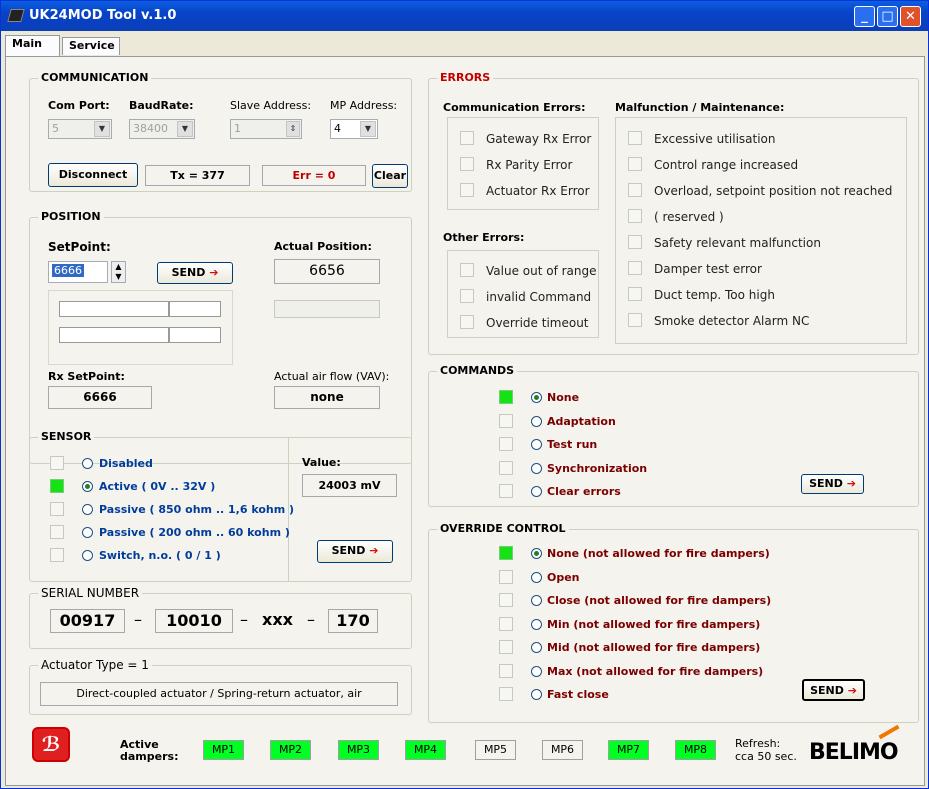 The image size is (929, 789). Describe the element at coordinates (93, 175) in the screenshot. I see `disconnect-button: Disconnect` at that location.